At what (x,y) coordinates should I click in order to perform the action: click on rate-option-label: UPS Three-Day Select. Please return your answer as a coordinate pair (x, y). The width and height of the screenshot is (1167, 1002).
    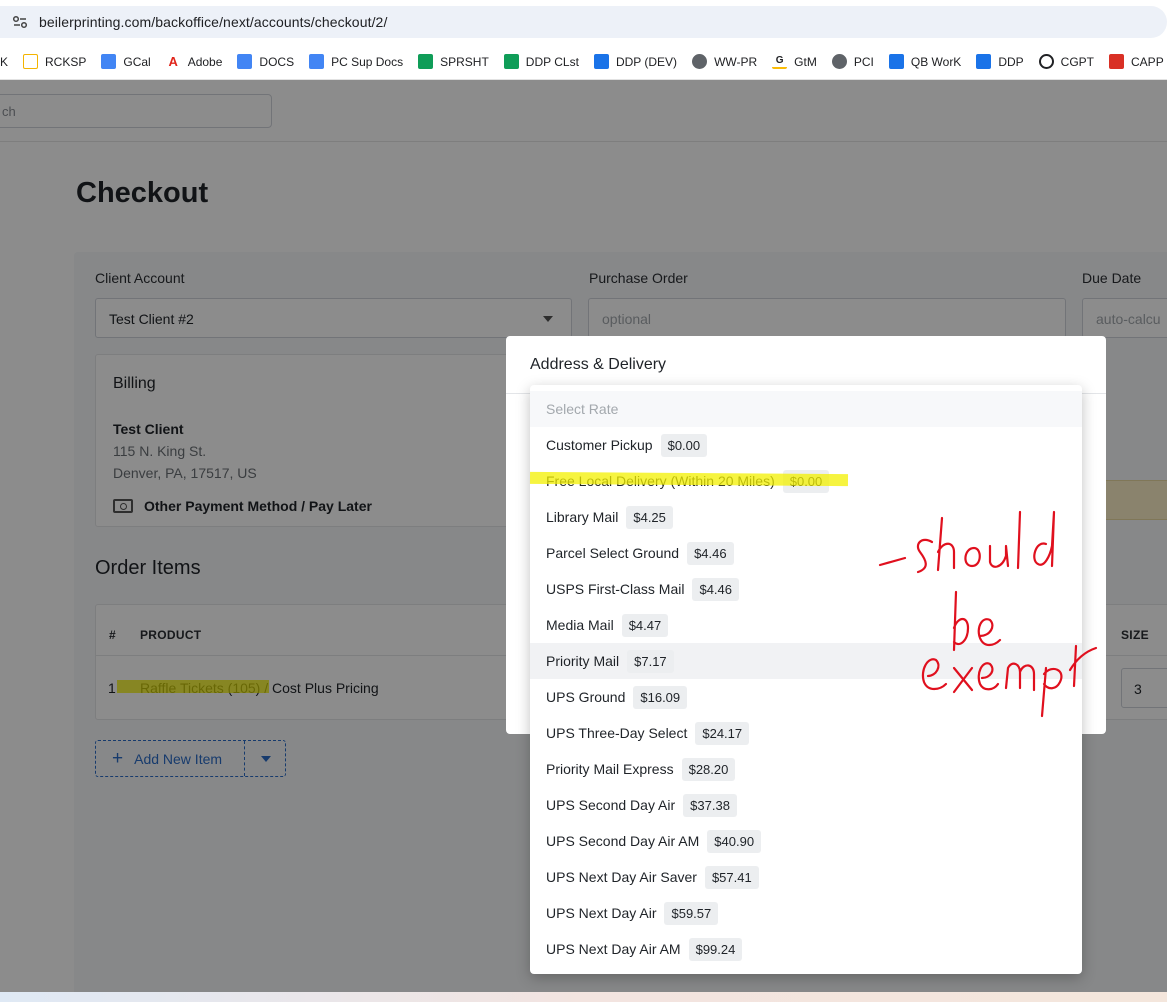
    Looking at the image, I should click on (617, 733).